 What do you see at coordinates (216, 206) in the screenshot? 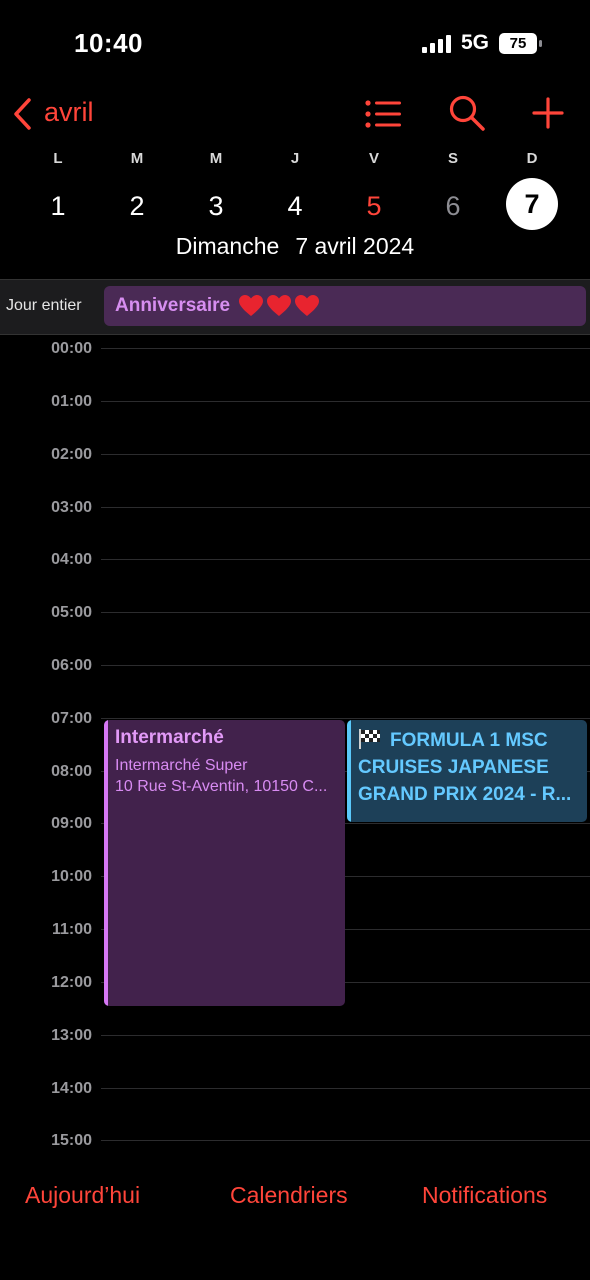
I see `day-number: 3` at bounding box center [216, 206].